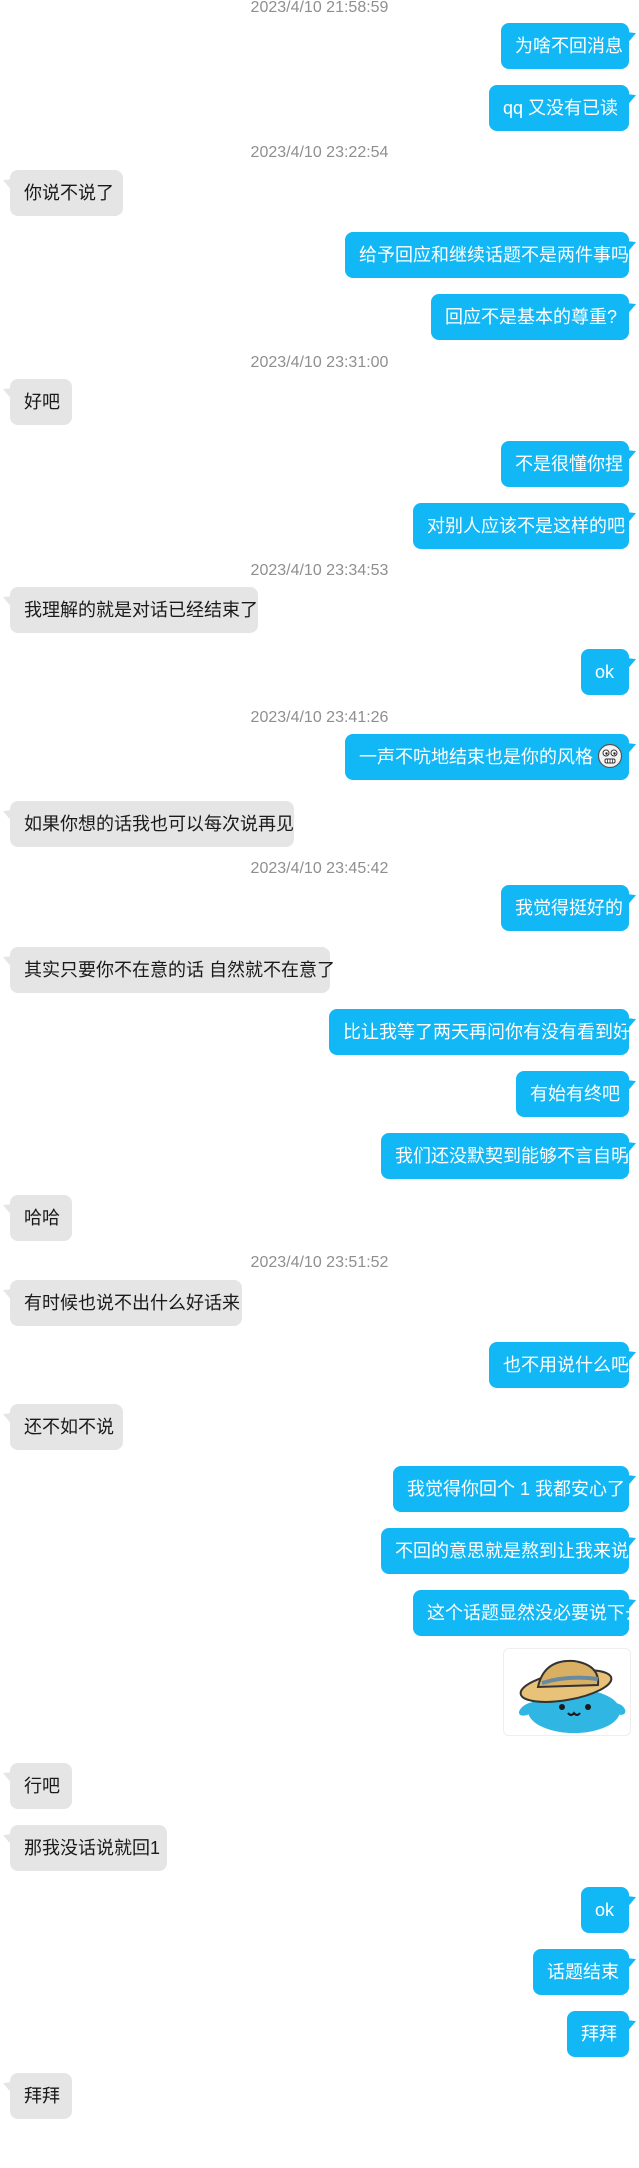 This screenshot has height=2168, width=639. I want to click on incoming-message-bubble: 还不如不说, so click(66, 1427).